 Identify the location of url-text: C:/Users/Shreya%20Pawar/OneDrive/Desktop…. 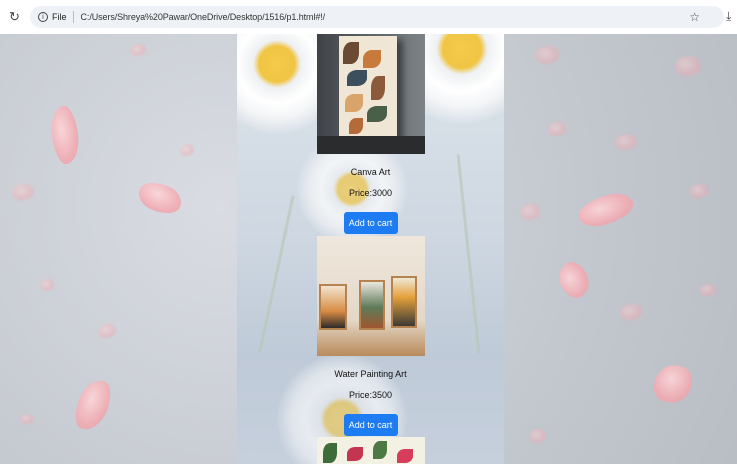
(203, 17).